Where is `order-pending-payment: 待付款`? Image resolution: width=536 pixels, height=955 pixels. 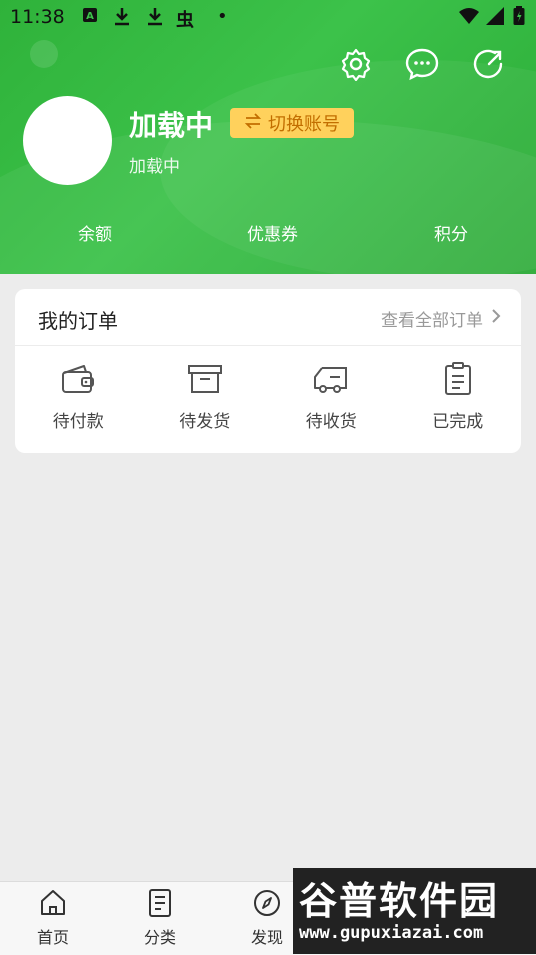
order-pending-payment: 待付款 is located at coordinates (78, 399).